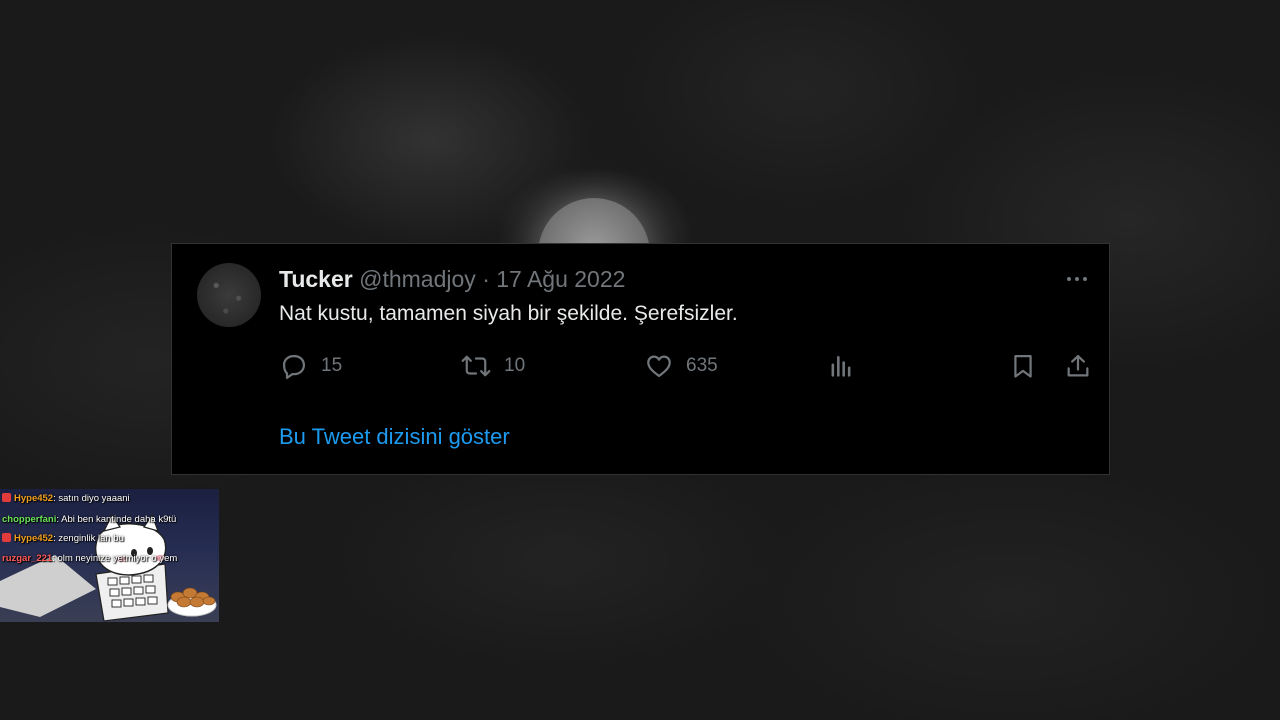 The height and width of the screenshot is (720, 1280). Describe the element at coordinates (115, 558) in the screenshot. I see `chat-text: : olm neyinize yetmiyor o yem` at that location.